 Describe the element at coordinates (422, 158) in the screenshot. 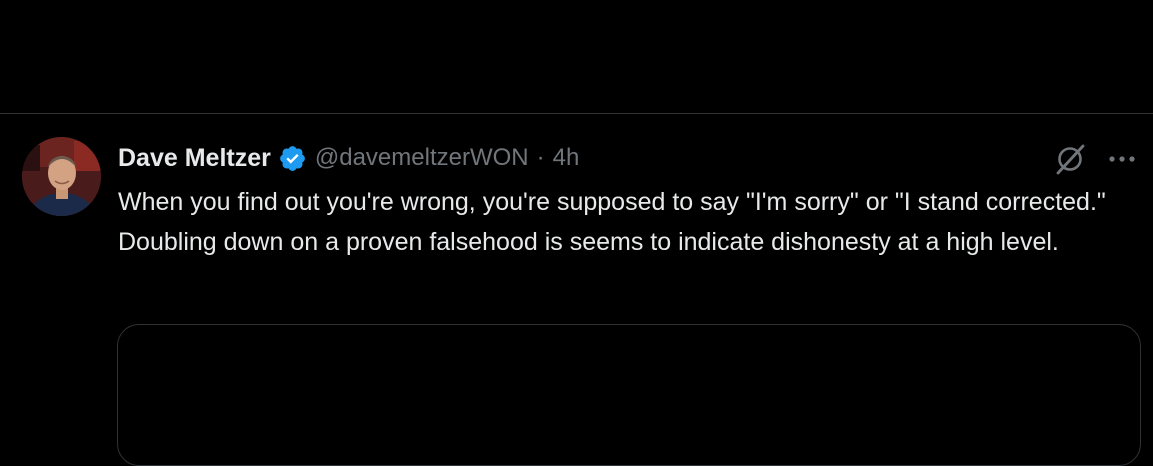

I see `handle: @davemeltzerWON` at that location.